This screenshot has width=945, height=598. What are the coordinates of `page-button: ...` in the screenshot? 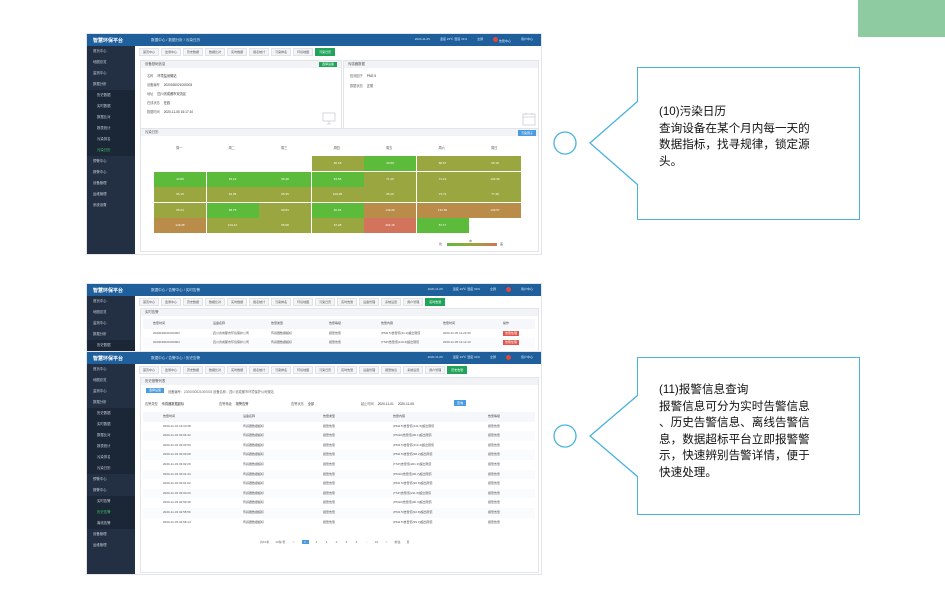 It's located at (367, 542).